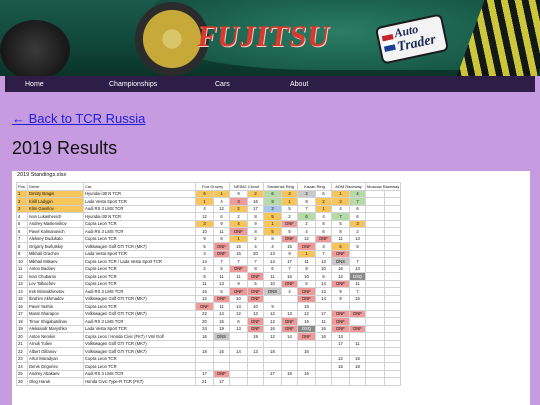 The width and height of the screenshot is (540, 405). I want to click on driver-cell: Ivan Chubarov, so click(56, 276).